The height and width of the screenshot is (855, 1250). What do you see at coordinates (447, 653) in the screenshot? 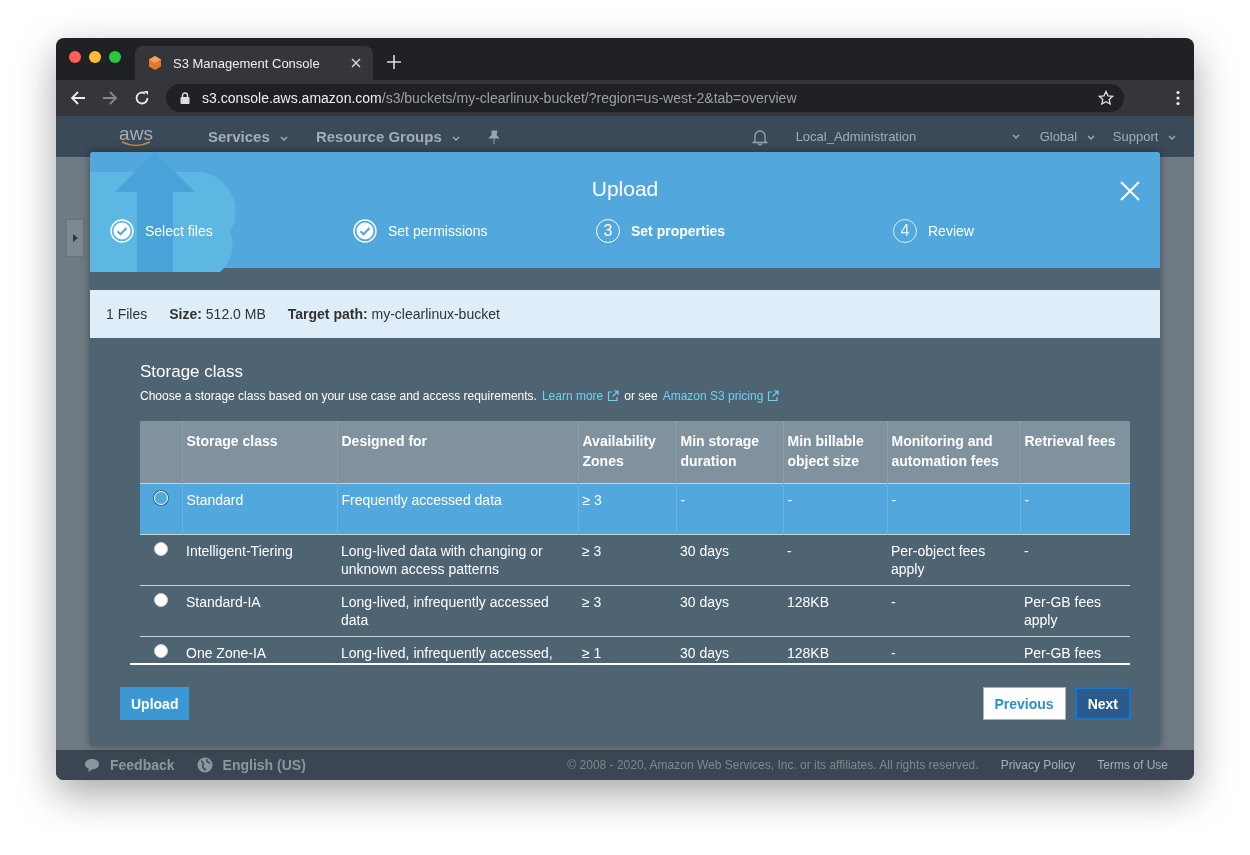
I see `table-cell: Long-lived, infrequently accessed,` at bounding box center [447, 653].